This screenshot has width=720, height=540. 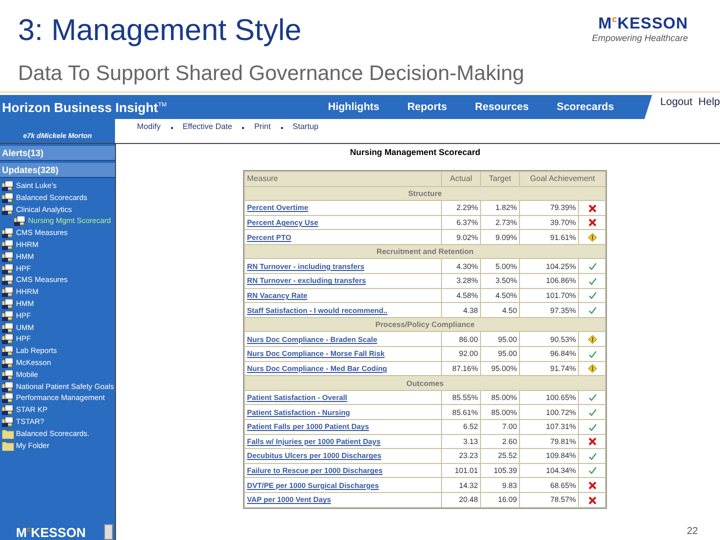 I want to click on sidebar-panel: Updates(328), so click(x=57, y=170).